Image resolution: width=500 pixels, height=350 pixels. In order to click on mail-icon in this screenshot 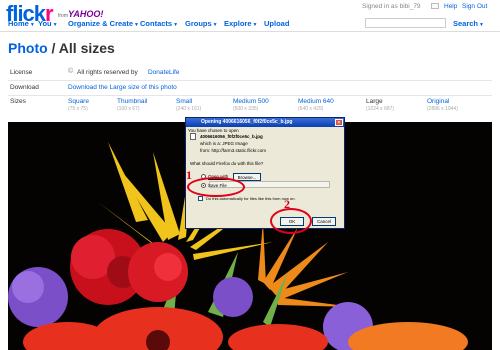, I will do `click(435, 6)`.